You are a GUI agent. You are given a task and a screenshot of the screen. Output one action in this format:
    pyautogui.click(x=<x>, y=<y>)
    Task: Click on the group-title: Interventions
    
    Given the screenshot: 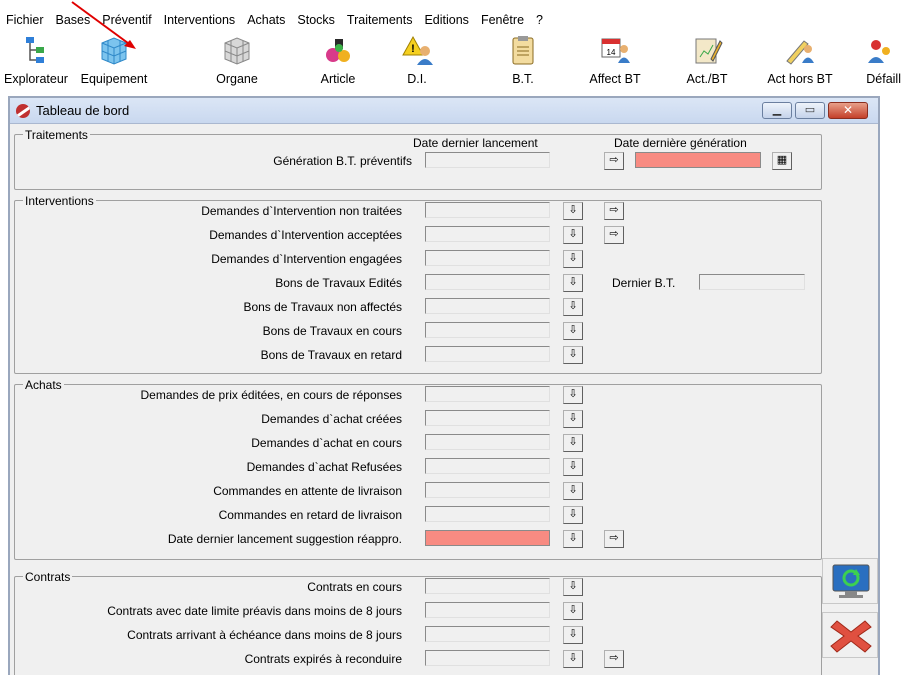 What is the action you would take?
    pyautogui.click(x=59, y=201)
    